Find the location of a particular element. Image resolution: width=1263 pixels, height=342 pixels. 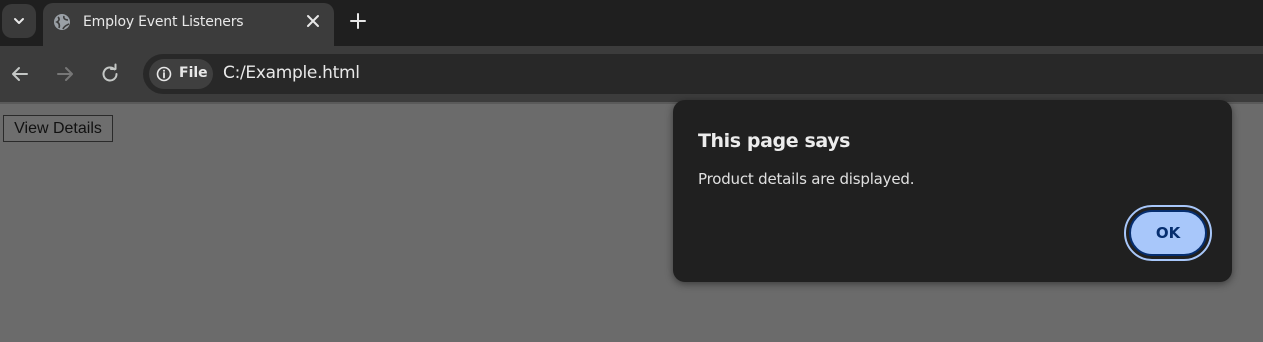

address-bar: File C:/Example.html is located at coordinates (703, 74).